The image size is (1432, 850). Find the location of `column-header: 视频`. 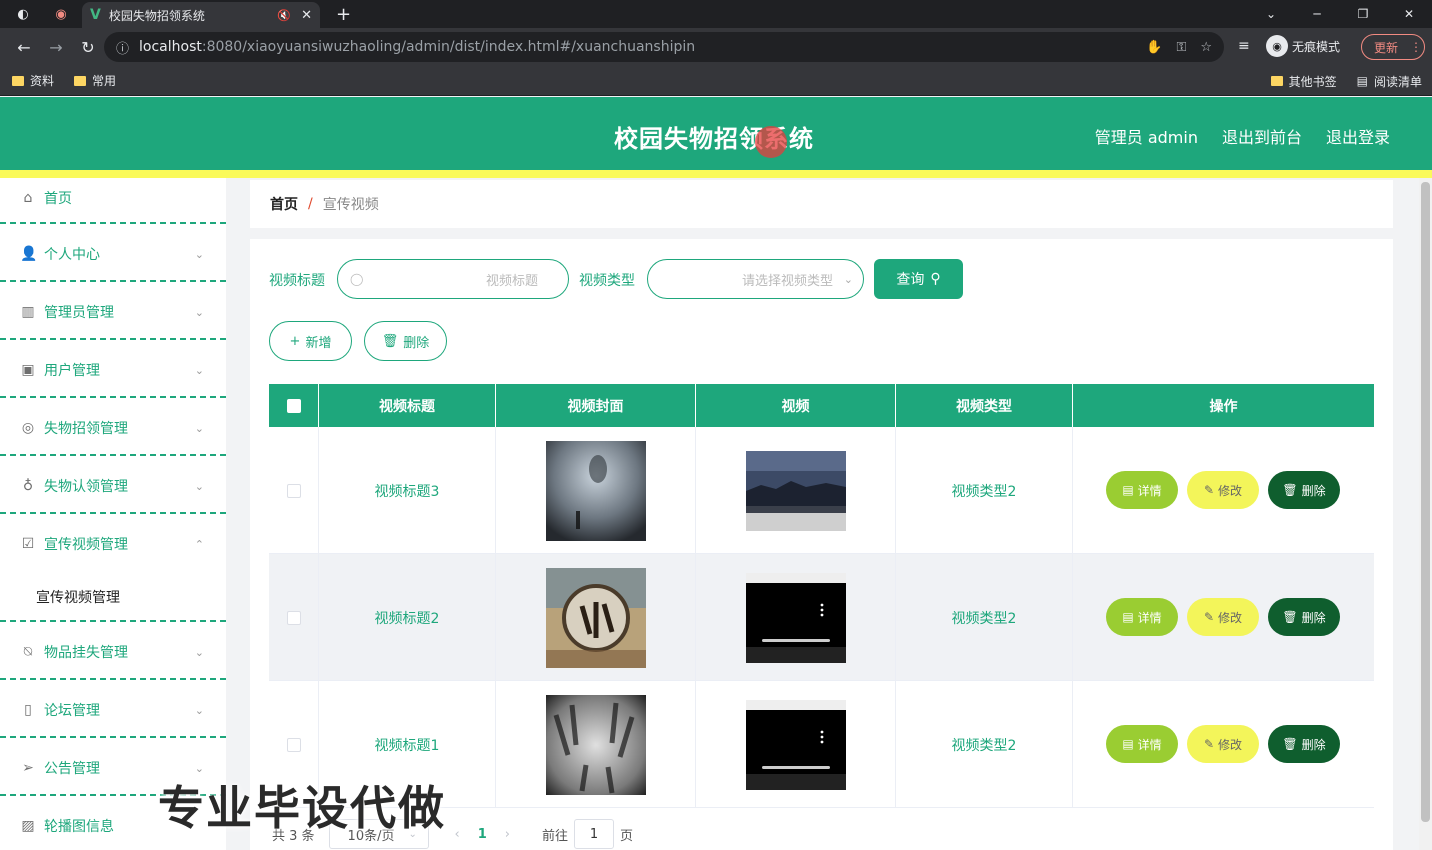

column-header: 视频 is located at coordinates (796, 405).